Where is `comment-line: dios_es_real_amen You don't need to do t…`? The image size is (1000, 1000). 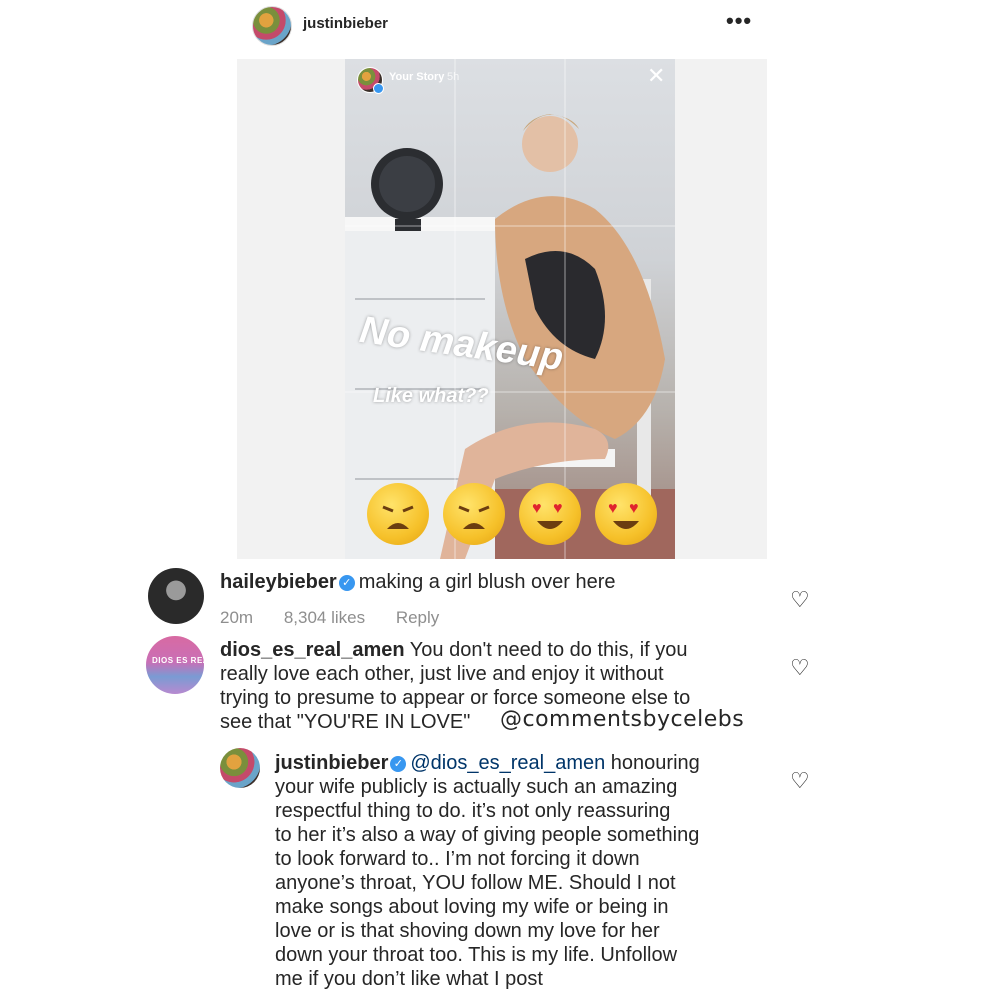 comment-line: dios_es_real_amen You don't need to do t… is located at coordinates (454, 650).